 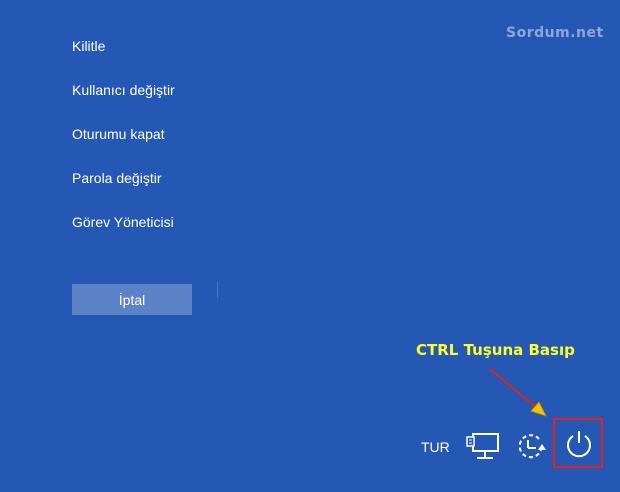 I want to click on menu-item-change-password: Parola değiştir, so click(x=117, y=178).